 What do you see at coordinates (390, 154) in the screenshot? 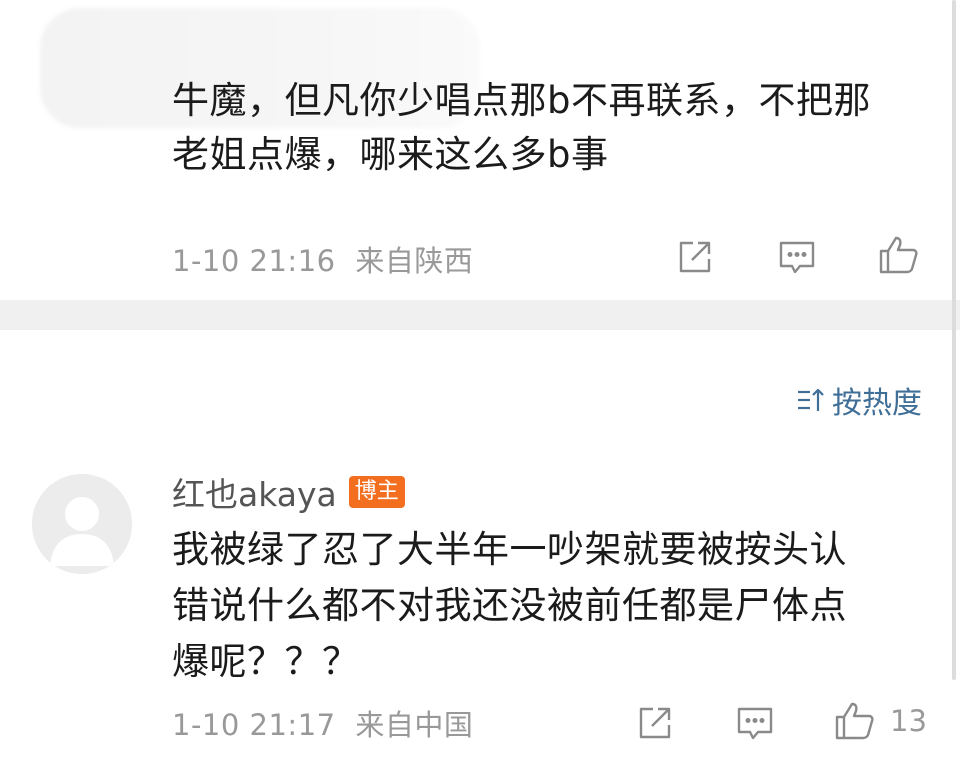
I see `comment-1-line-2: 老姐点爆，哪来这么多b事` at bounding box center [390, 154].